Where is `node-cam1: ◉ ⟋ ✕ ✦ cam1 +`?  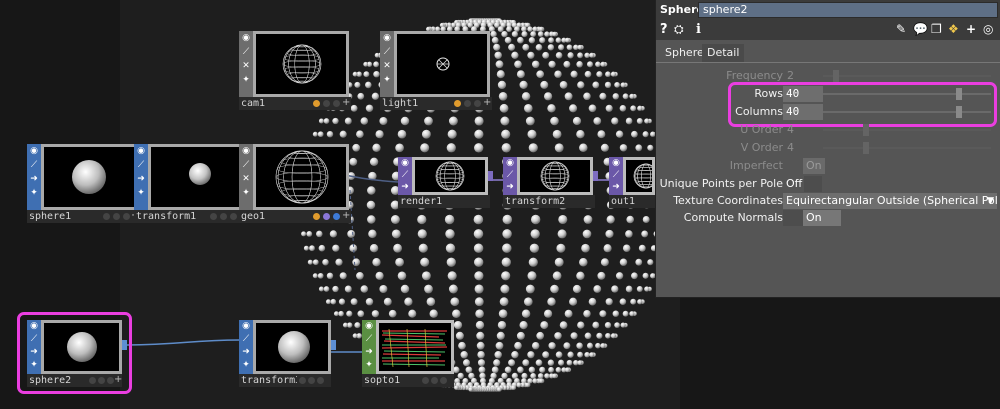
node-cam1: ◉ ⟋ ✕ ✦ cam1 + is located at coordinates (295, 71).